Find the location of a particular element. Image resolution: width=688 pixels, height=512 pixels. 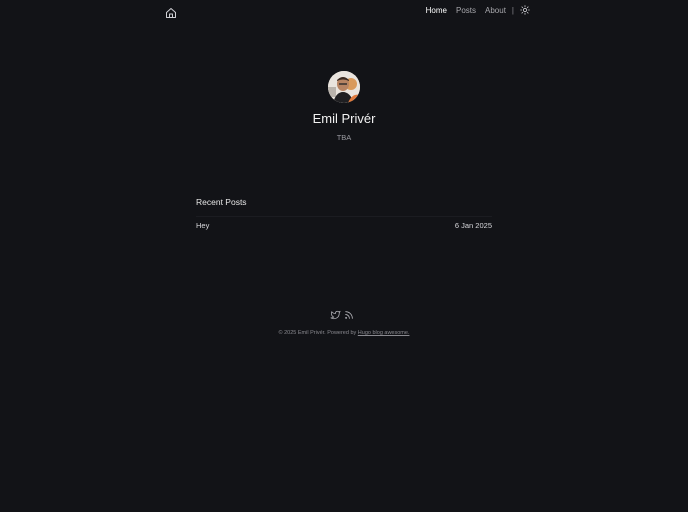

recent-posts-title: Recent Posts is located at coordinates (221, 202).